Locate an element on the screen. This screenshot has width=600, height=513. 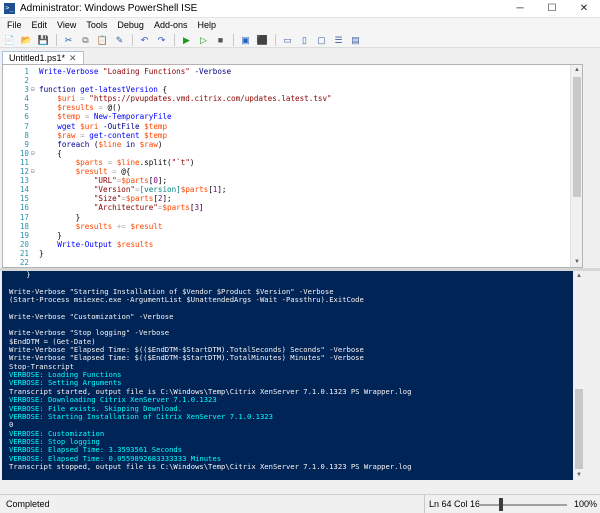
console-scrollbar: ▲ ▼ is located at coordinates (579, 375).